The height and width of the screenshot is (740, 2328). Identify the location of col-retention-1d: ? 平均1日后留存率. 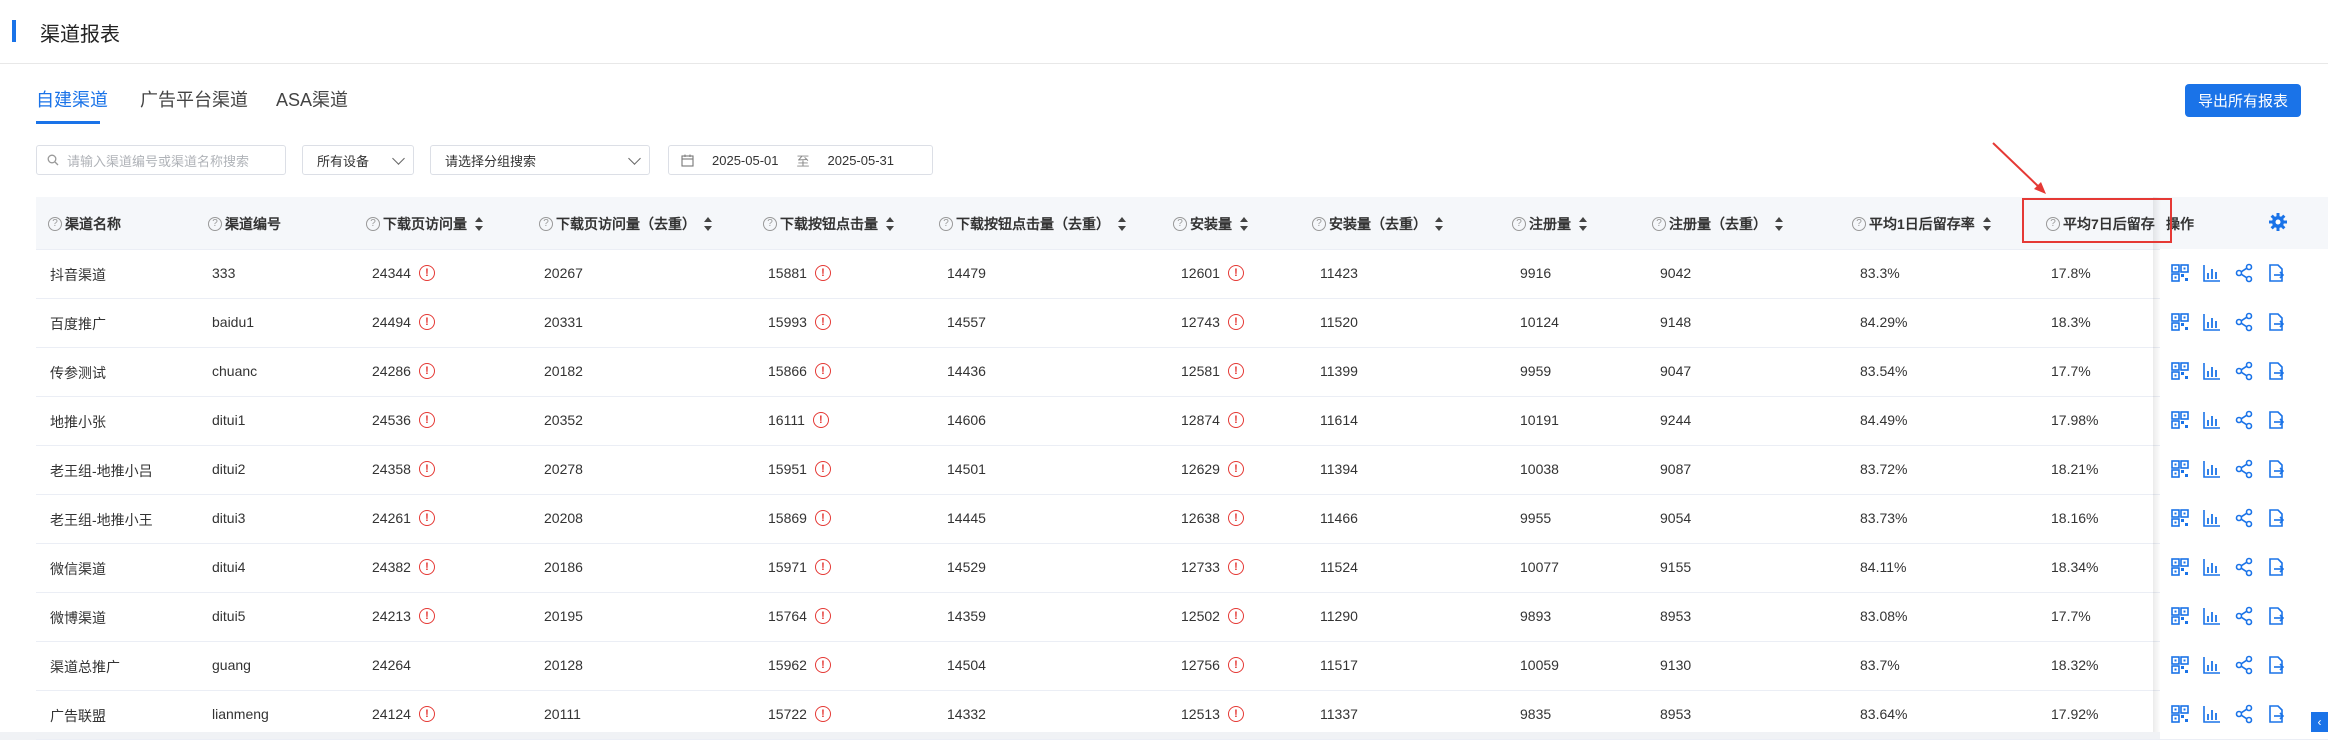
(1921, 224).